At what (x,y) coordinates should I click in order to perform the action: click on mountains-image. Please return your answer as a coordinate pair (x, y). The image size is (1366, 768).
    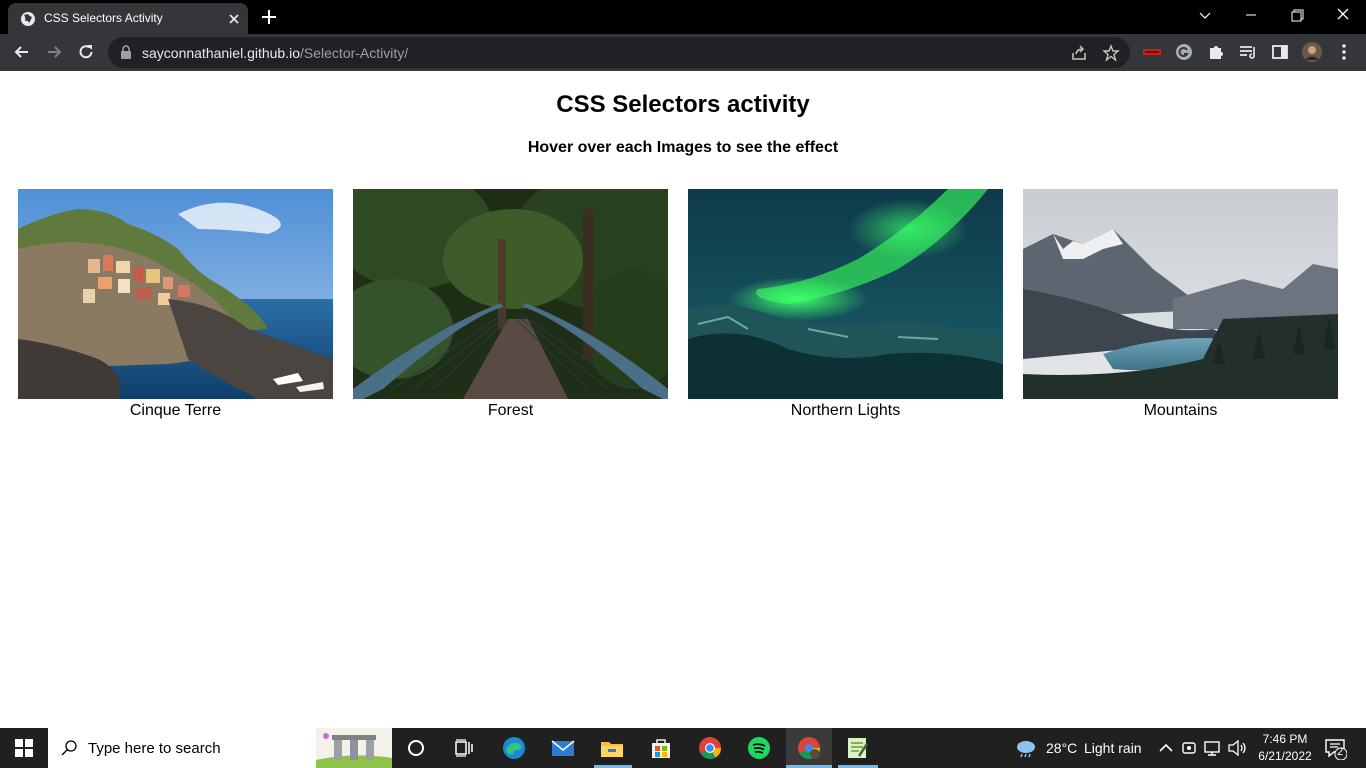
    Looking at the image, I should click on (1180, 294).